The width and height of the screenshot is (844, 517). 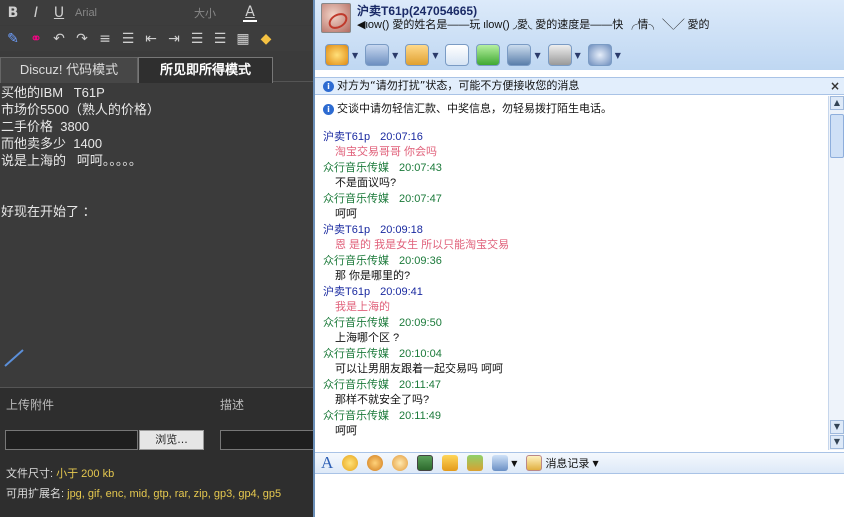 I want to click on editor-line: 买他的IBM T61P, so click(x=53, y=92).